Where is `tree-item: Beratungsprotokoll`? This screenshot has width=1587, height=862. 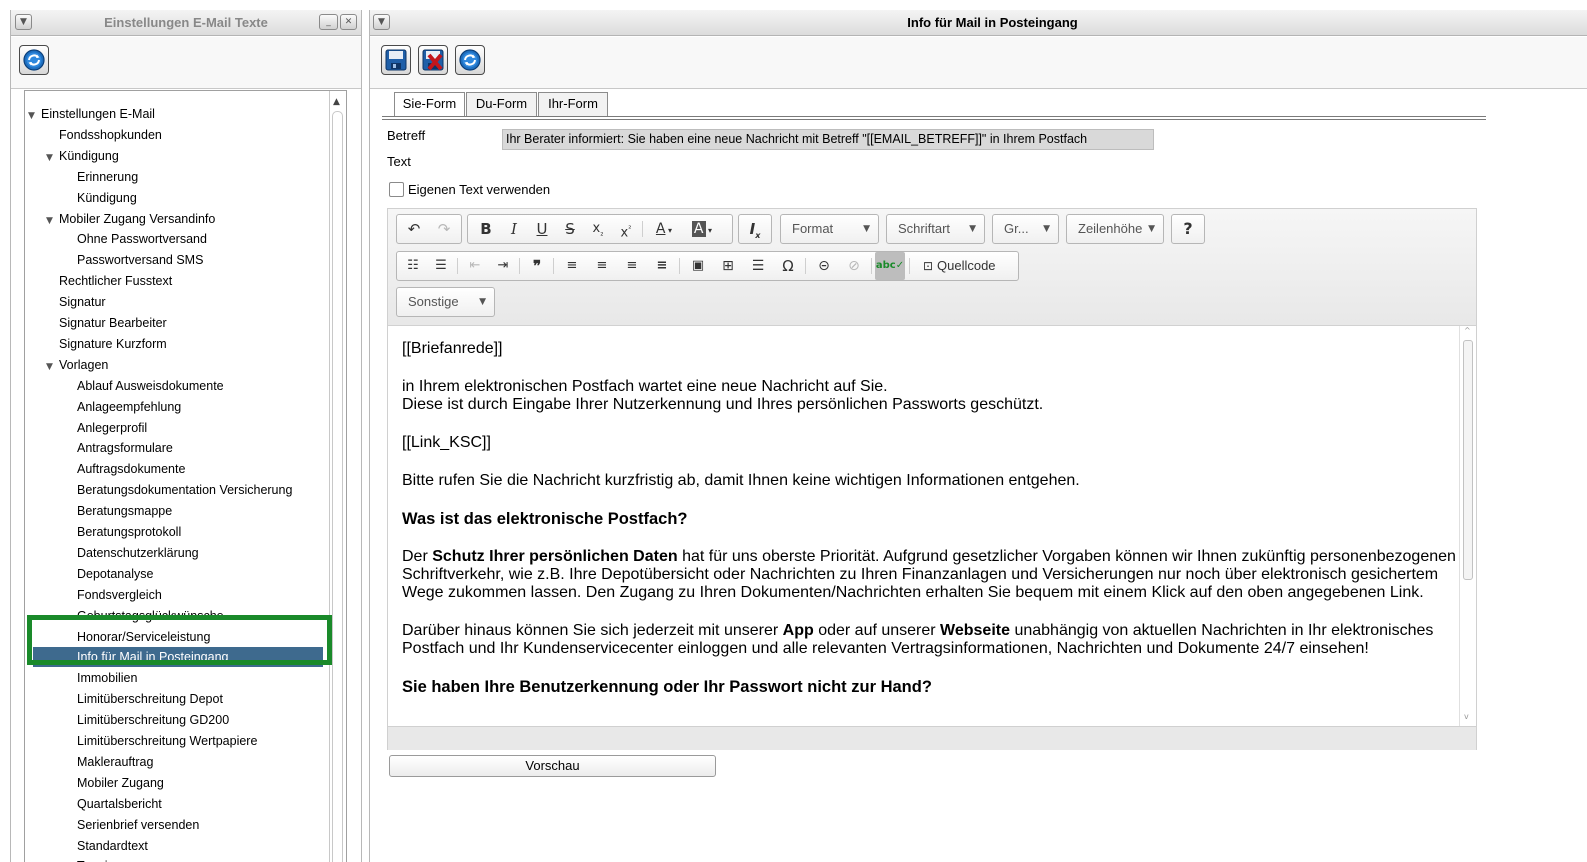
tree-item: Beratungsprotokoll is located at coordinates (175, 532).